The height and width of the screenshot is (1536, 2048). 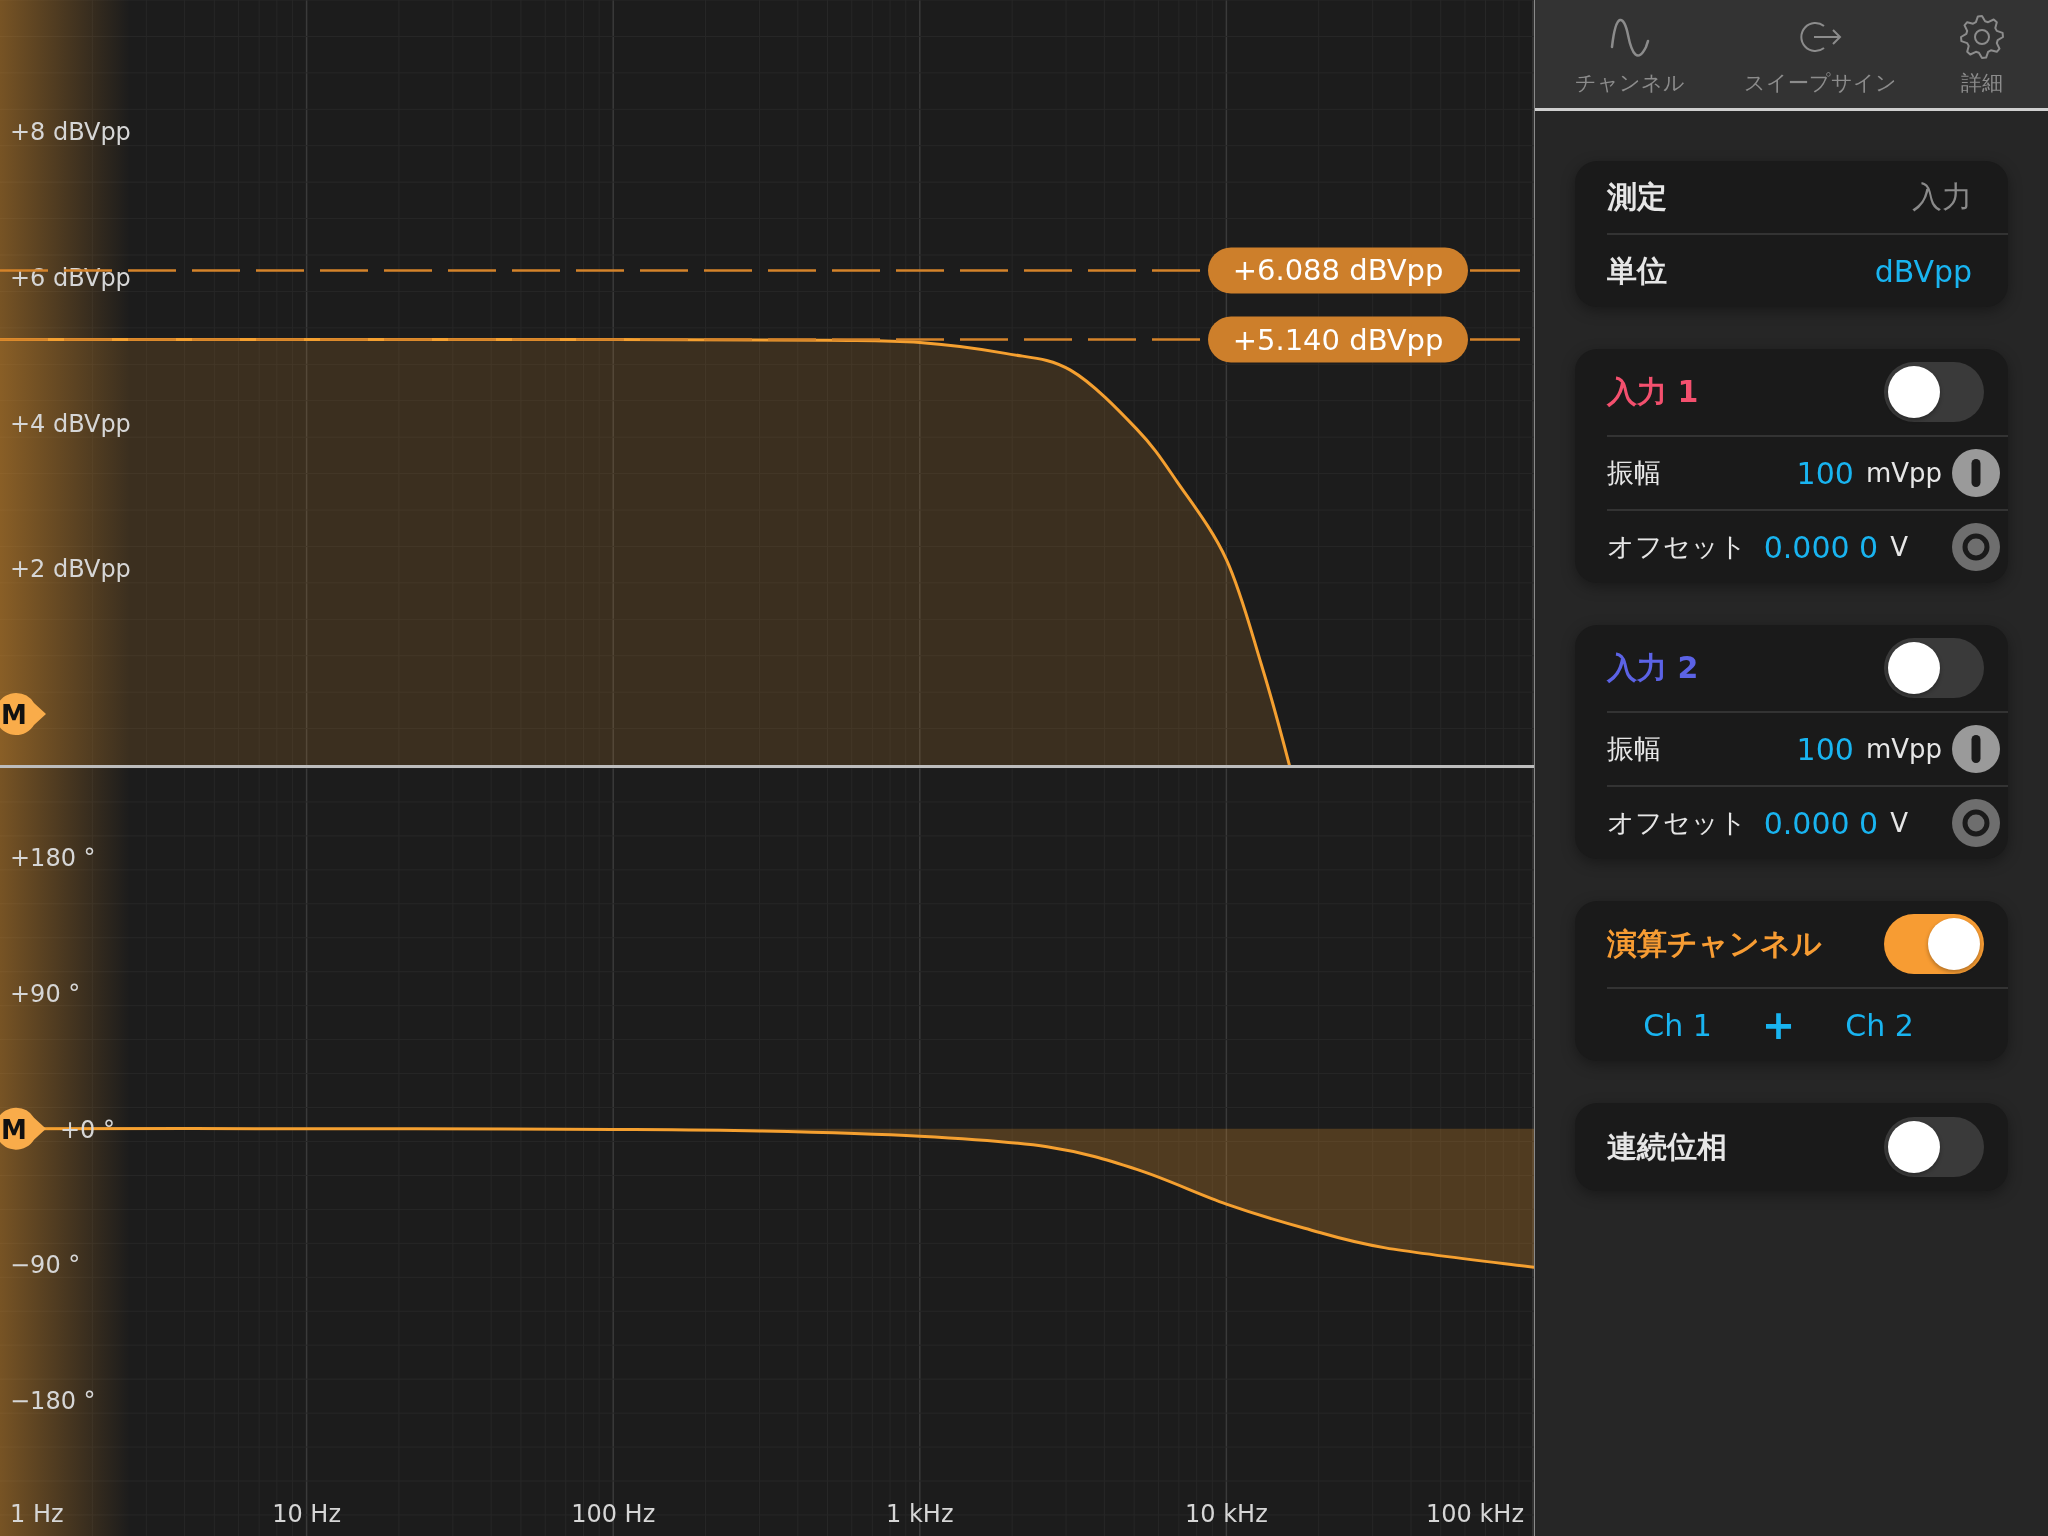 What do you see at coordinates (53, 858) in the screenshot?
I see `axis-label: +180 °` at bounding box center [53, 858].